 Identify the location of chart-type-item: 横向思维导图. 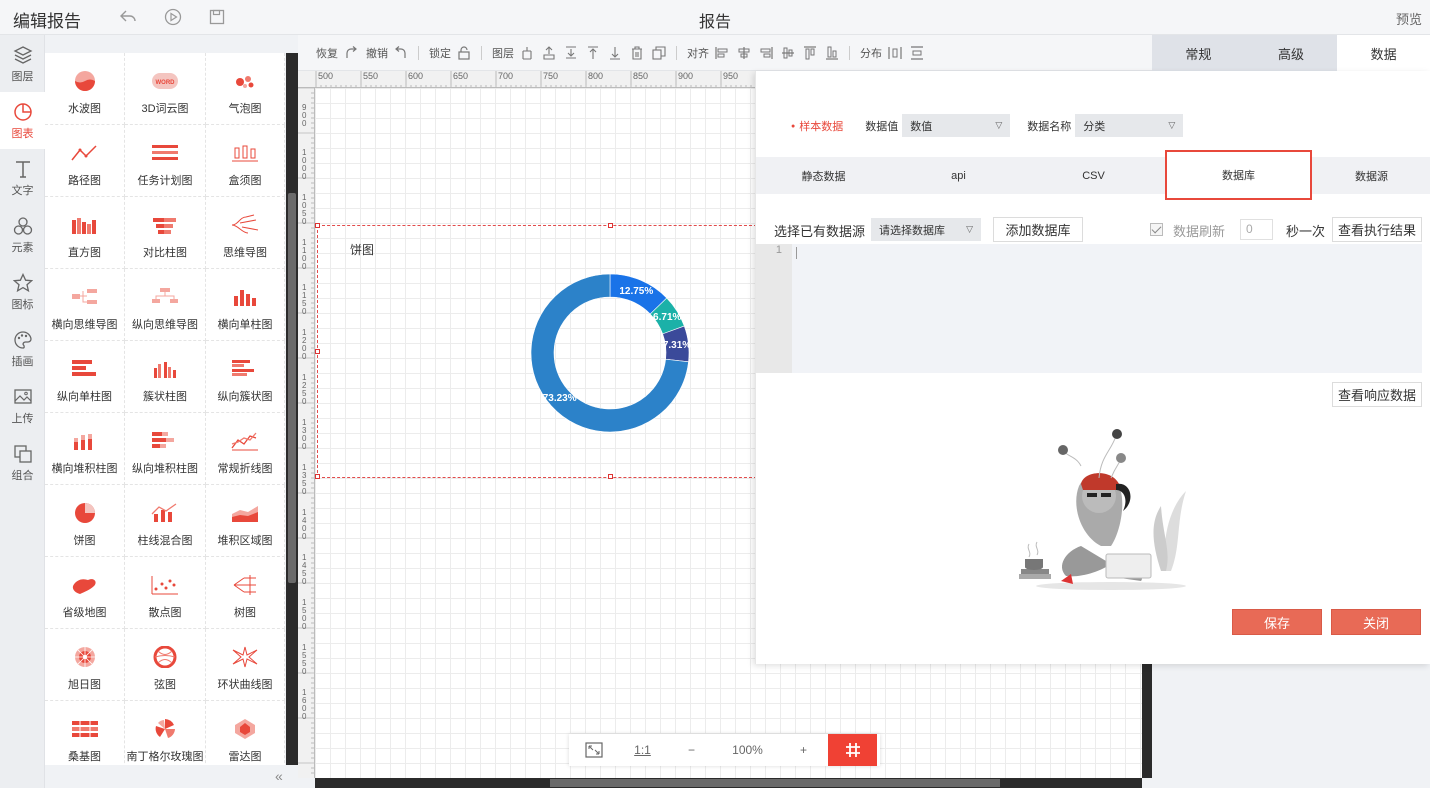
(85, 305).